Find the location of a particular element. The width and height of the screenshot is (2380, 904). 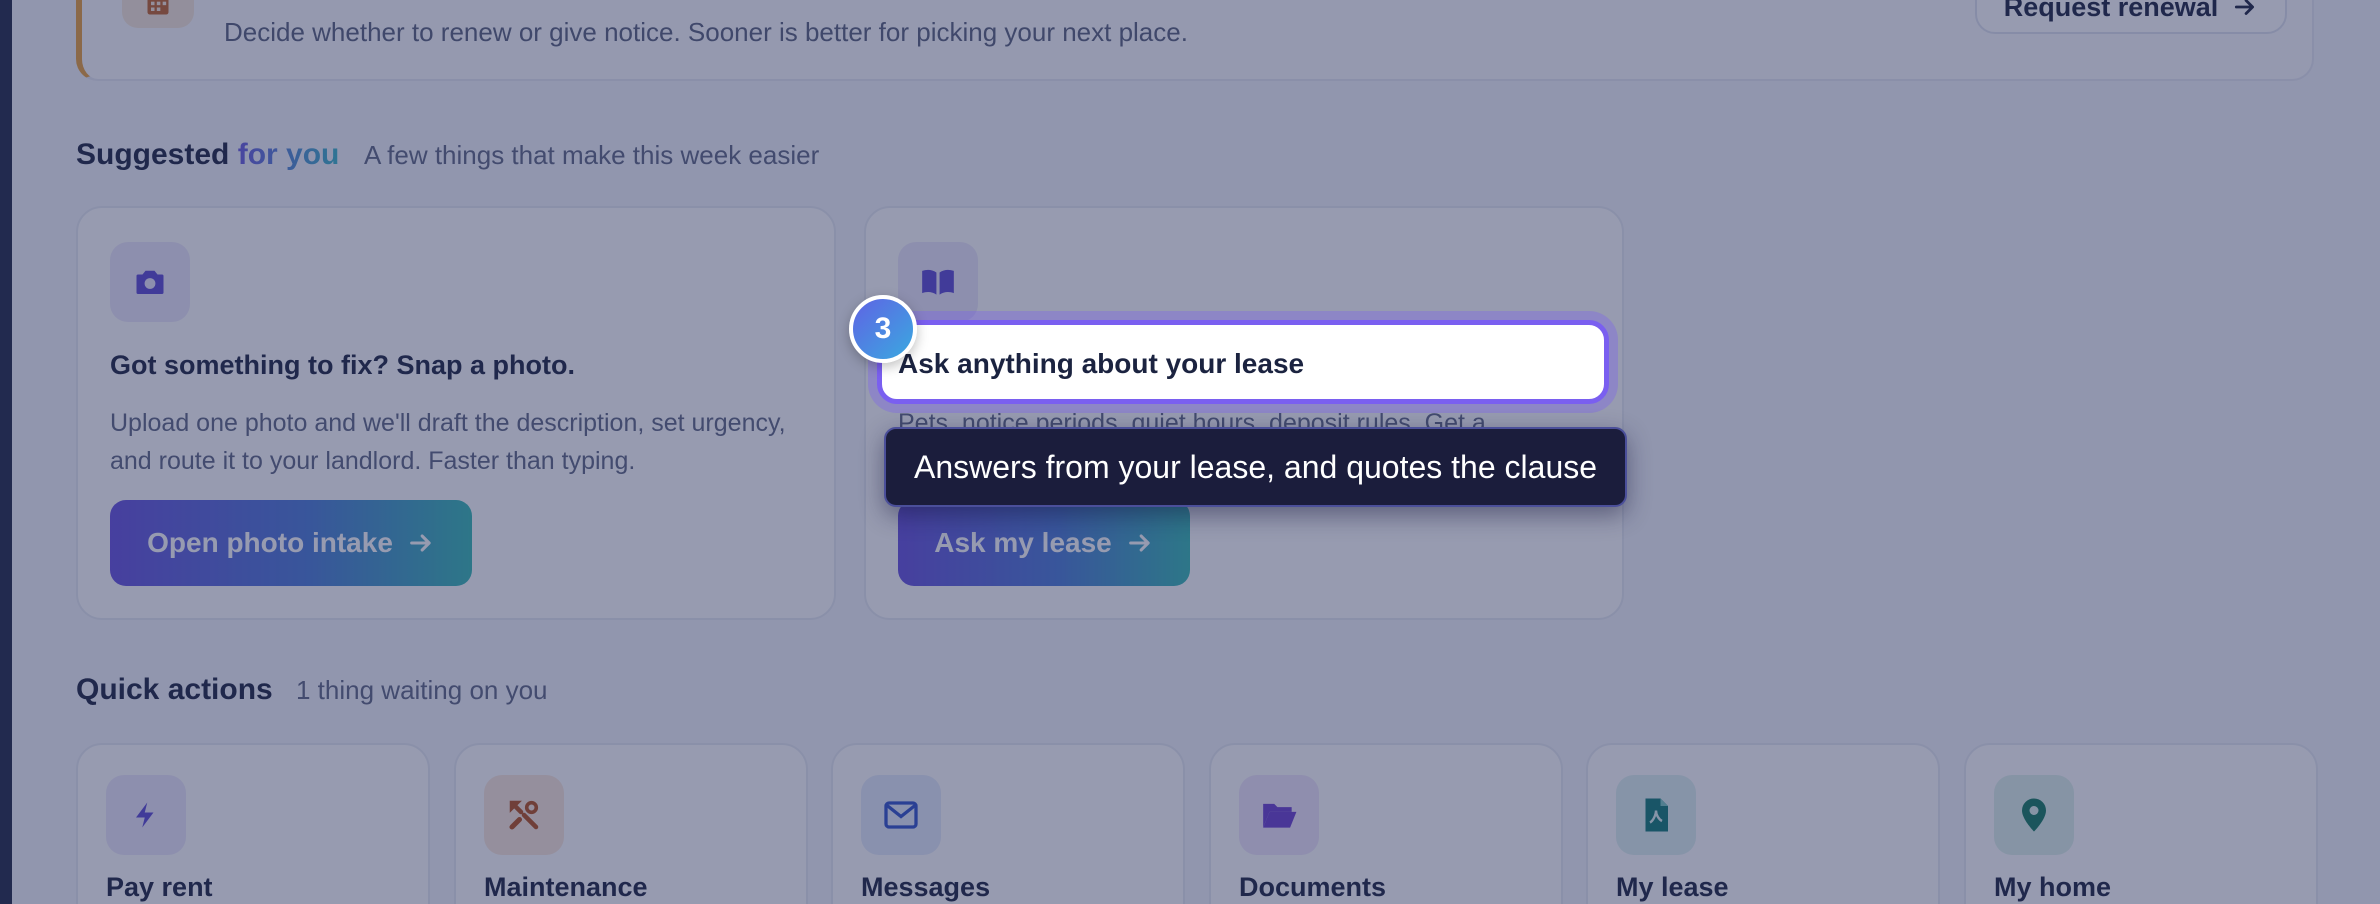

tour-step-badge: 3 is located at coordinates (883, 329).